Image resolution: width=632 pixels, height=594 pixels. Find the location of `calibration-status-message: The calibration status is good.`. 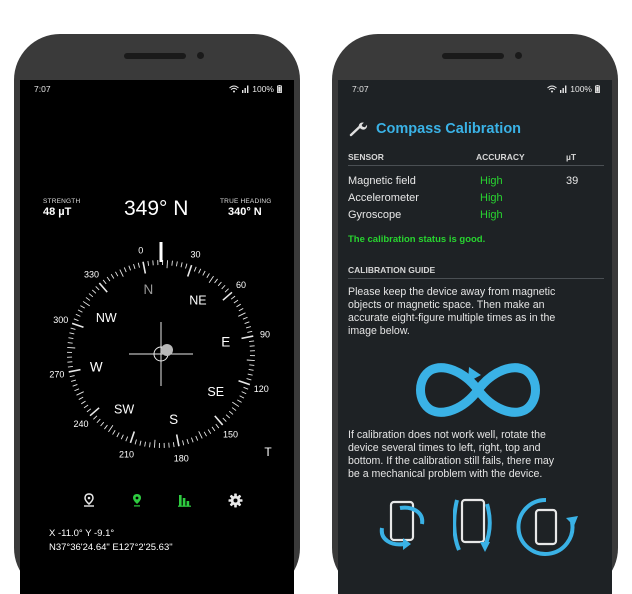

calibration-status-message: The calibration status is good. is located at coordinates (416, 239).